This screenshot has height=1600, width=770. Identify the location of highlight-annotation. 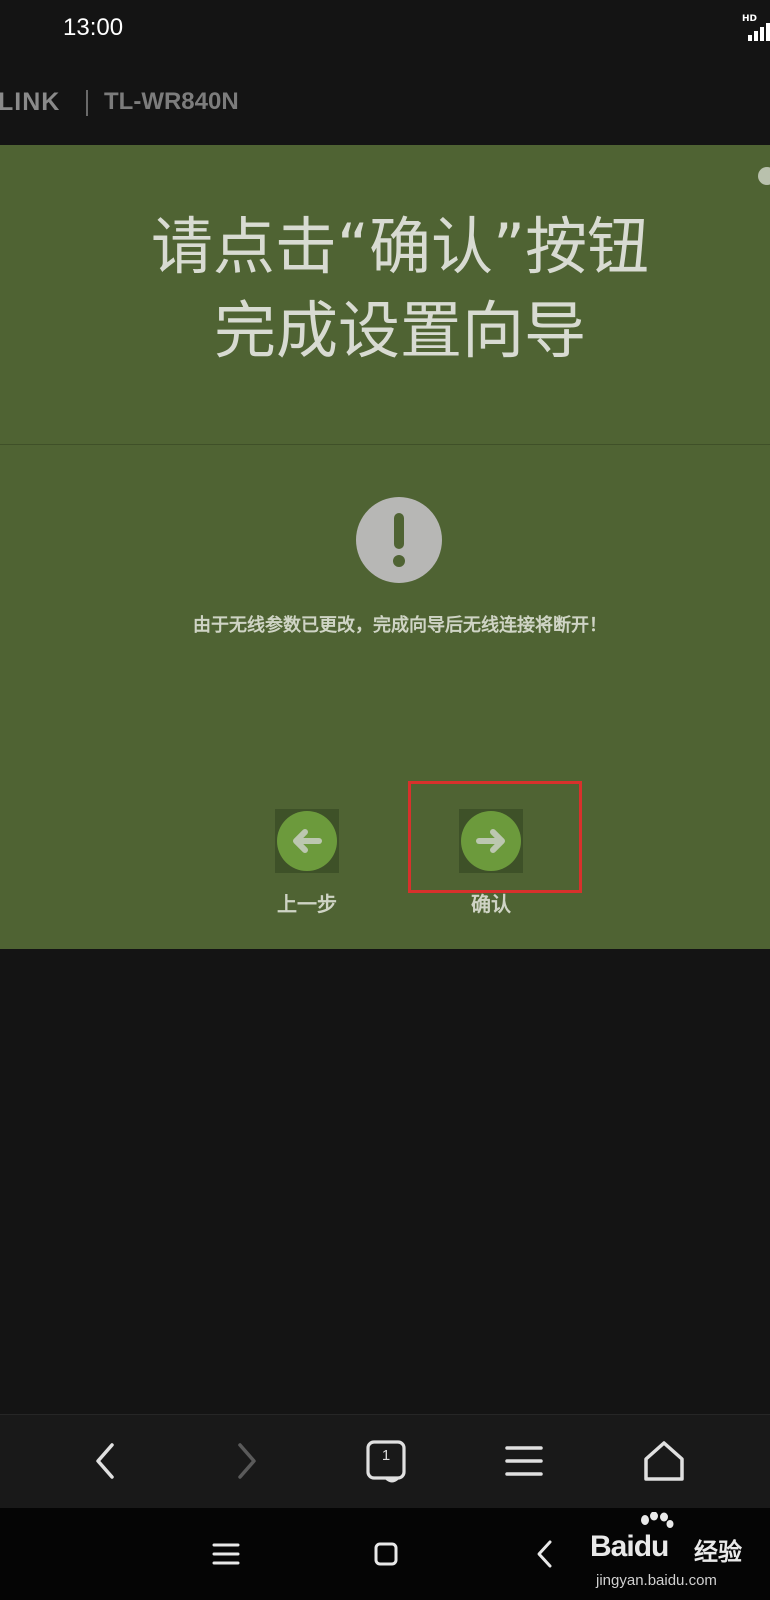
(495, 837).